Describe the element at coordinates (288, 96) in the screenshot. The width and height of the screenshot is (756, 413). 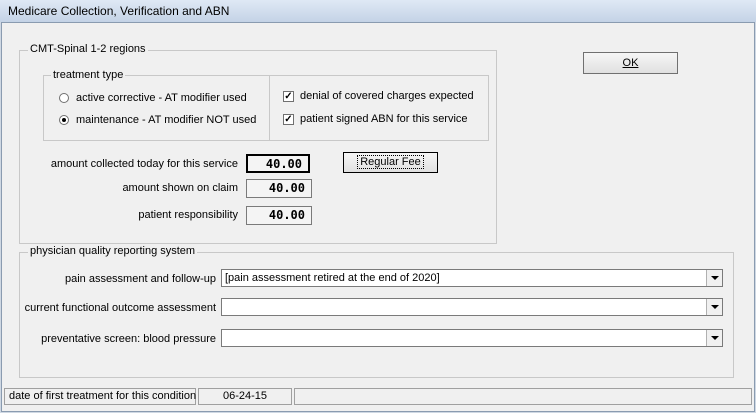
I see `checkbox-denial-expected: ✓` at that location.